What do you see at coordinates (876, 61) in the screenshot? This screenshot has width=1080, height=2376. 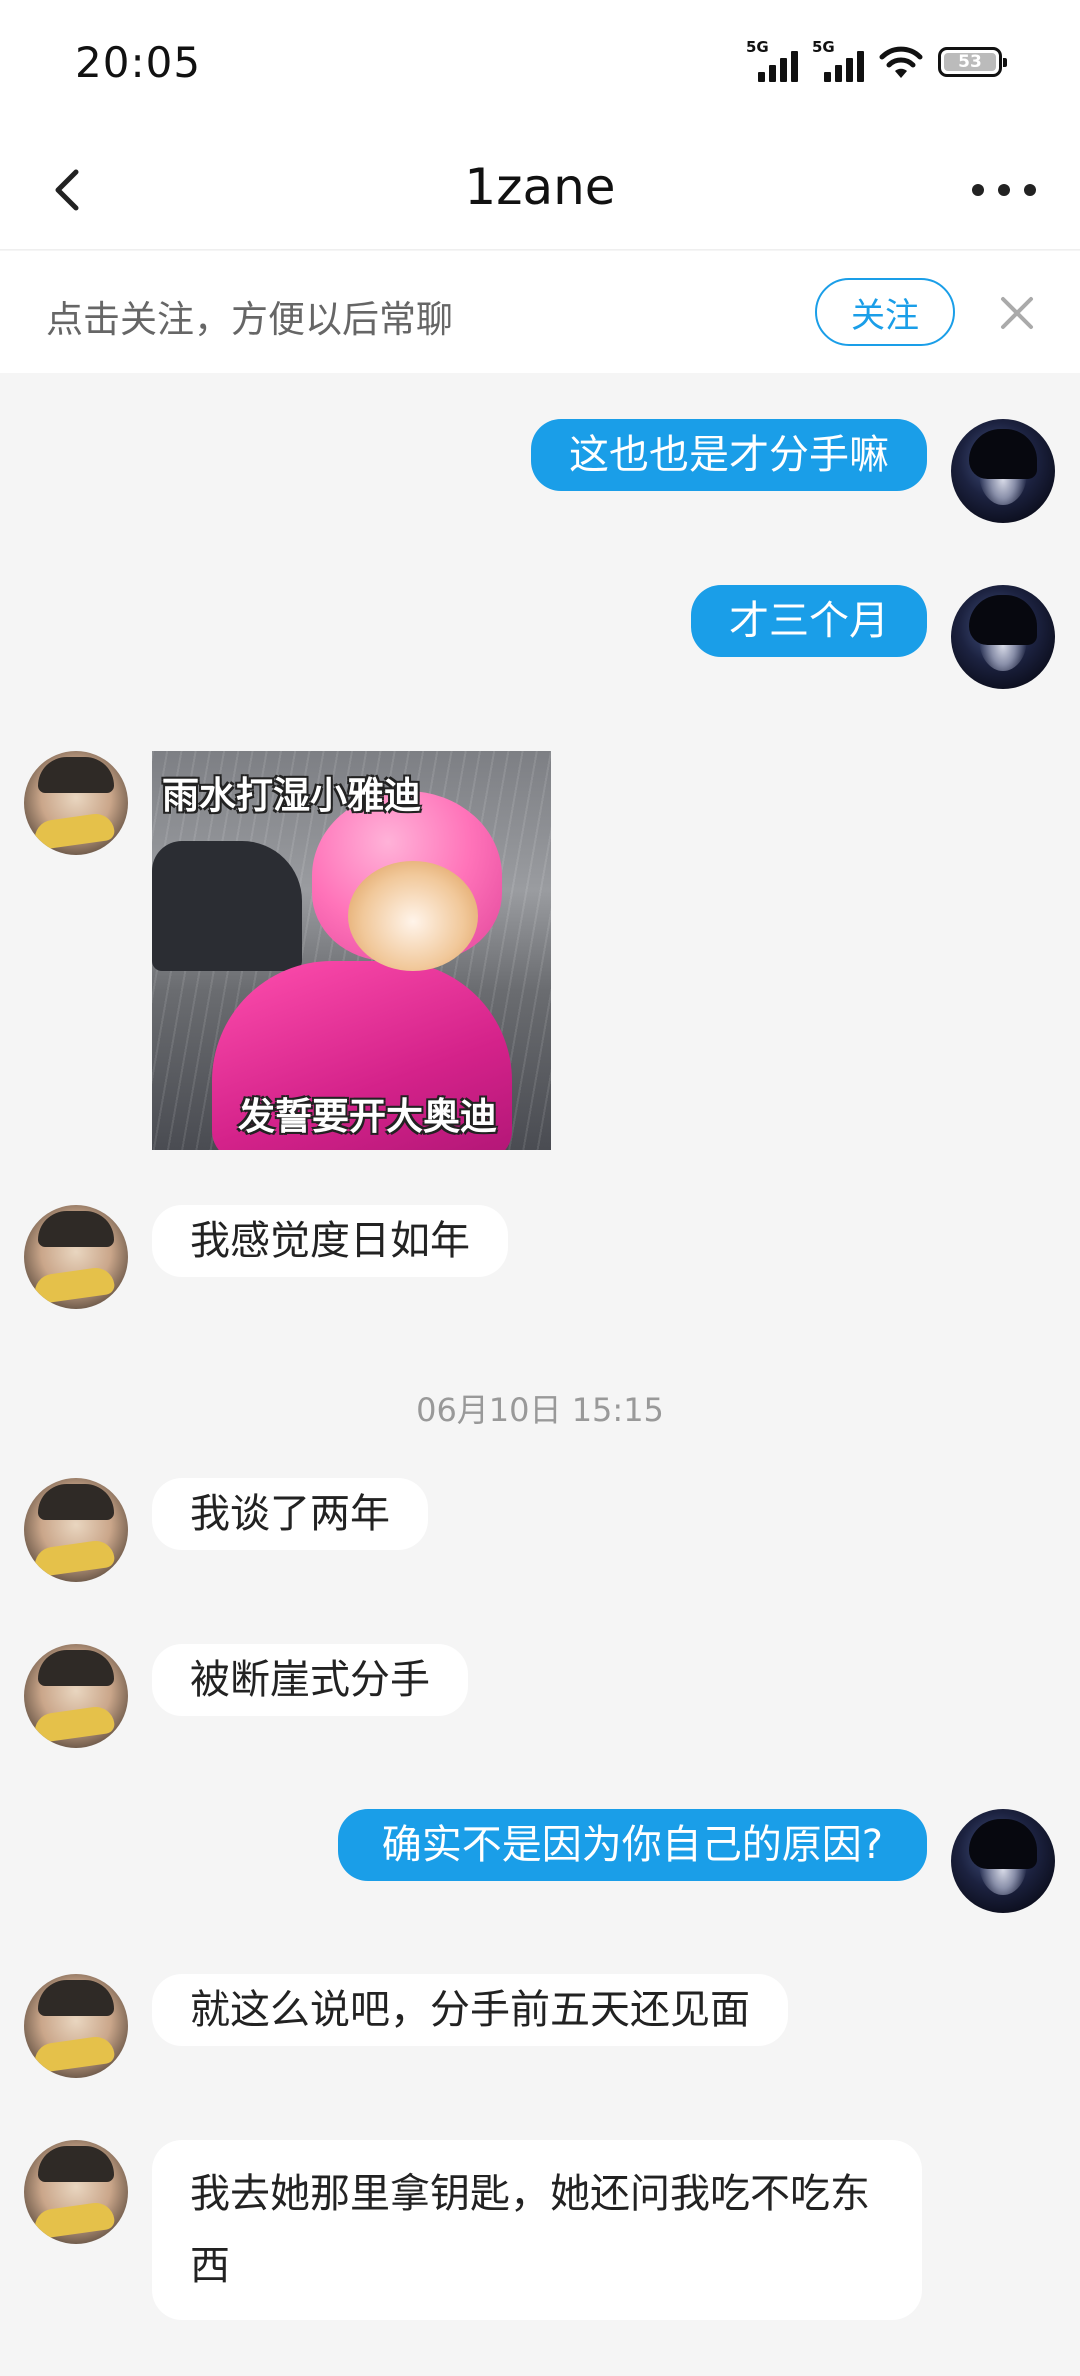 I see `status-icons: 5G 5G 53` at bounding box center [876, 61].